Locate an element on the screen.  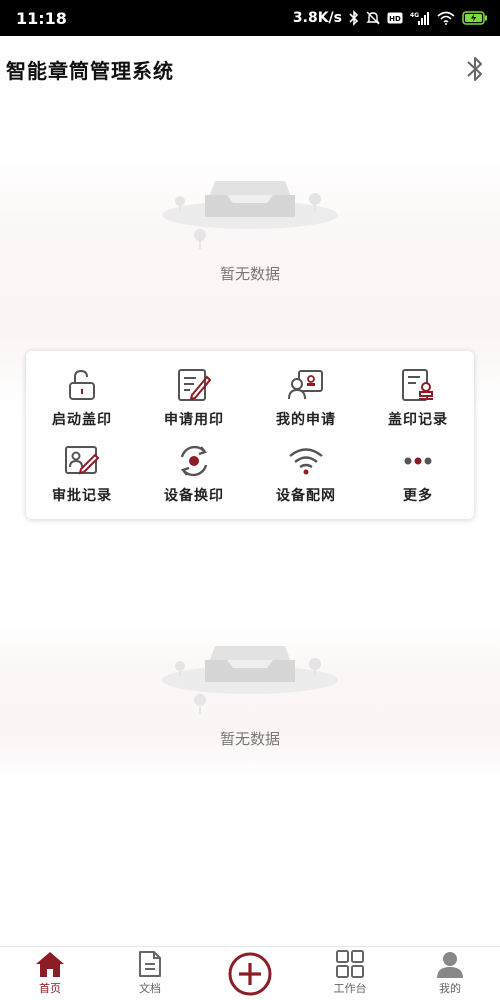
menu-item-apply-stamp: 申请用印 is located at coordinates (194, 397).